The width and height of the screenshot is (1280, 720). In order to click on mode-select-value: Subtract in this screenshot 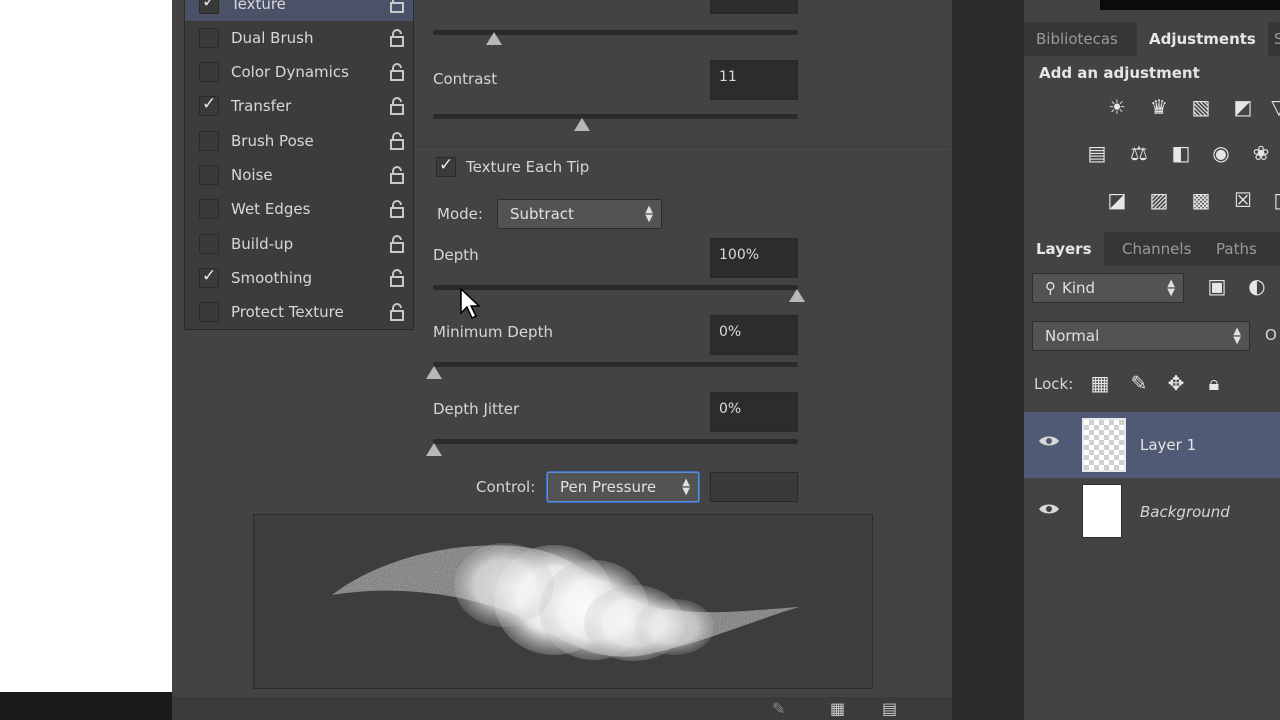, I will do `click(542, 214)`.